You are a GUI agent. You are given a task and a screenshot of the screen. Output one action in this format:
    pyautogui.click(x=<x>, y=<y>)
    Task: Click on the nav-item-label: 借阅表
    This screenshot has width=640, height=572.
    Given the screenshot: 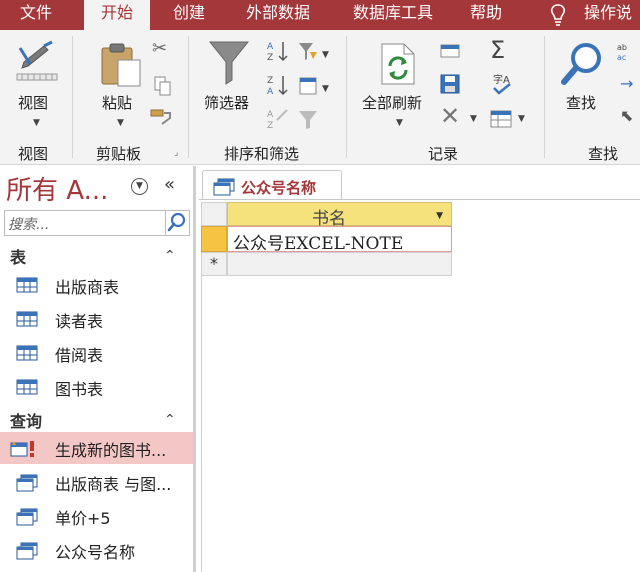 What is the action you would take?
    pyautogui.click(x=79, y=355)
    